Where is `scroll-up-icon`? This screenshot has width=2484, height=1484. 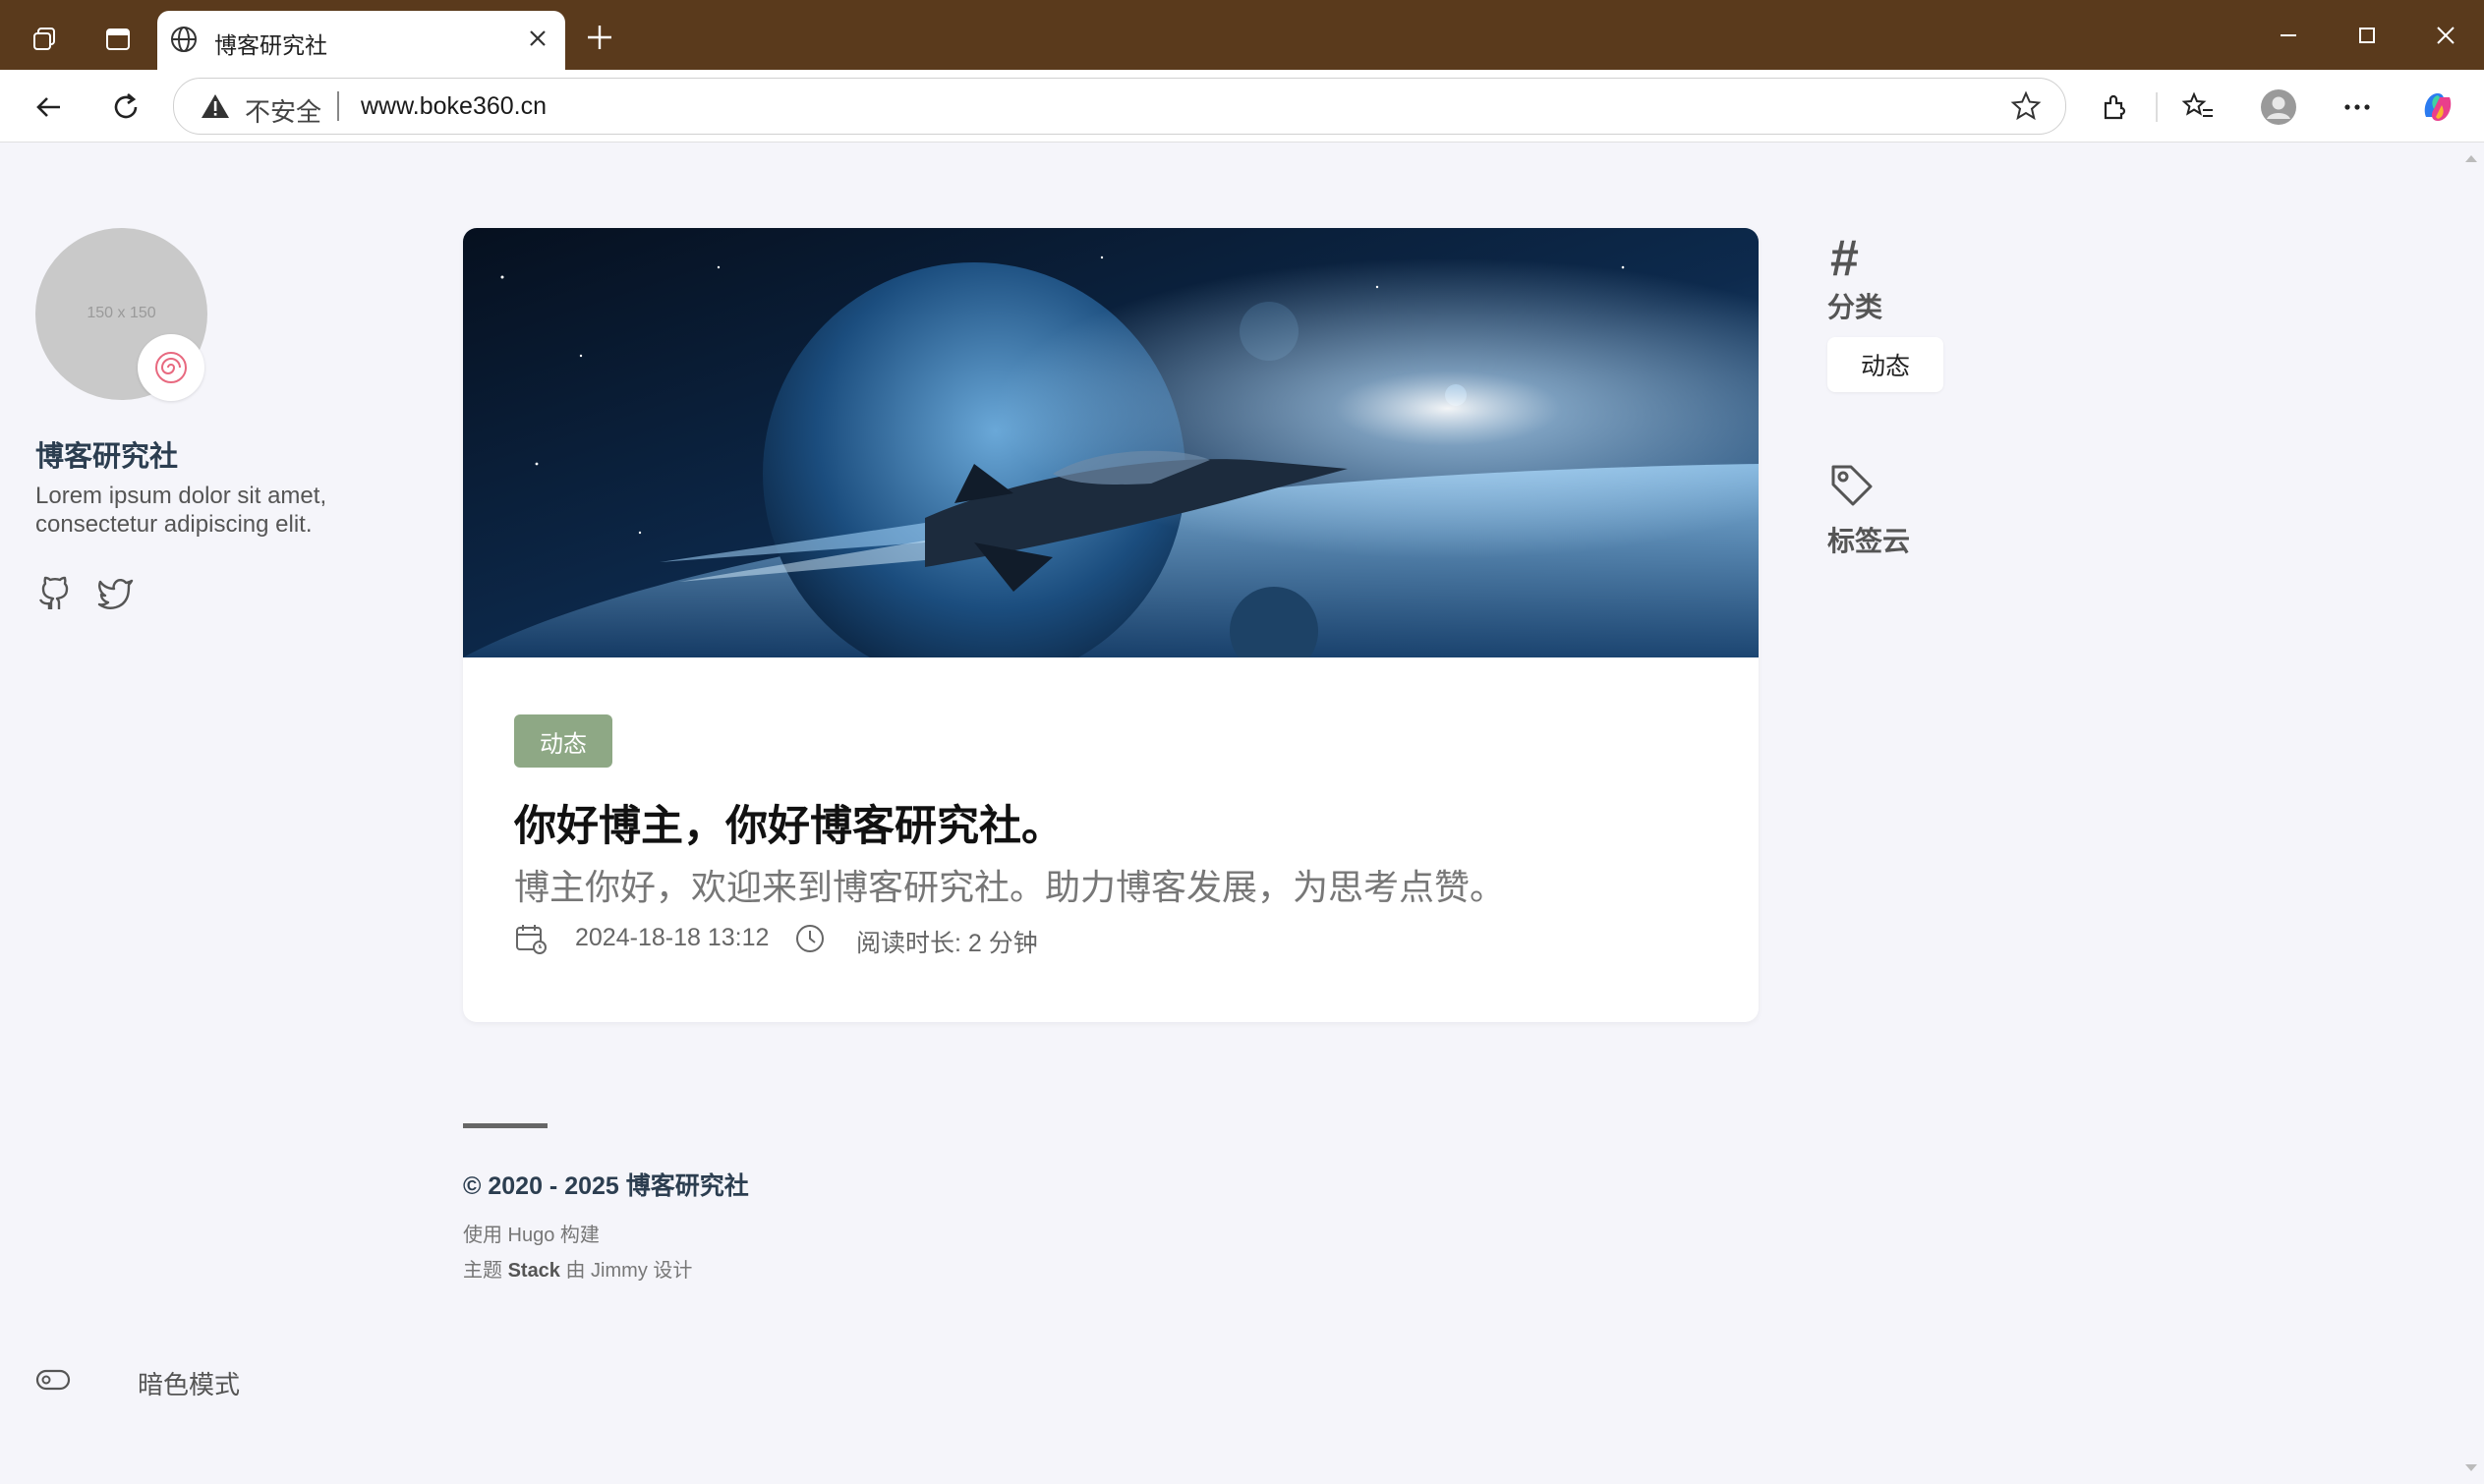
scroll-up-icon is located at coordinates (2471, 159).